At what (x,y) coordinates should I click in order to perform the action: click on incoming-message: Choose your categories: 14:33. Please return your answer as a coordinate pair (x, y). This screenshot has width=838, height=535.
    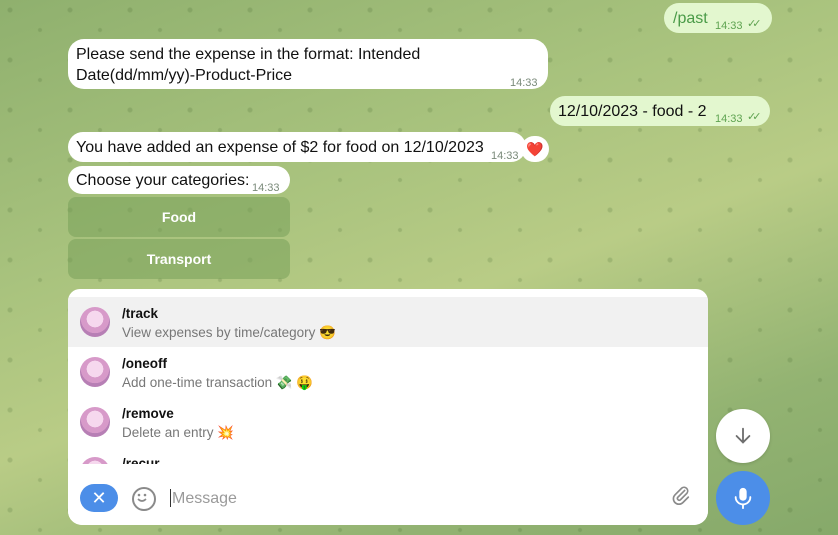
    Looking at the image, I should click on (179, 180).